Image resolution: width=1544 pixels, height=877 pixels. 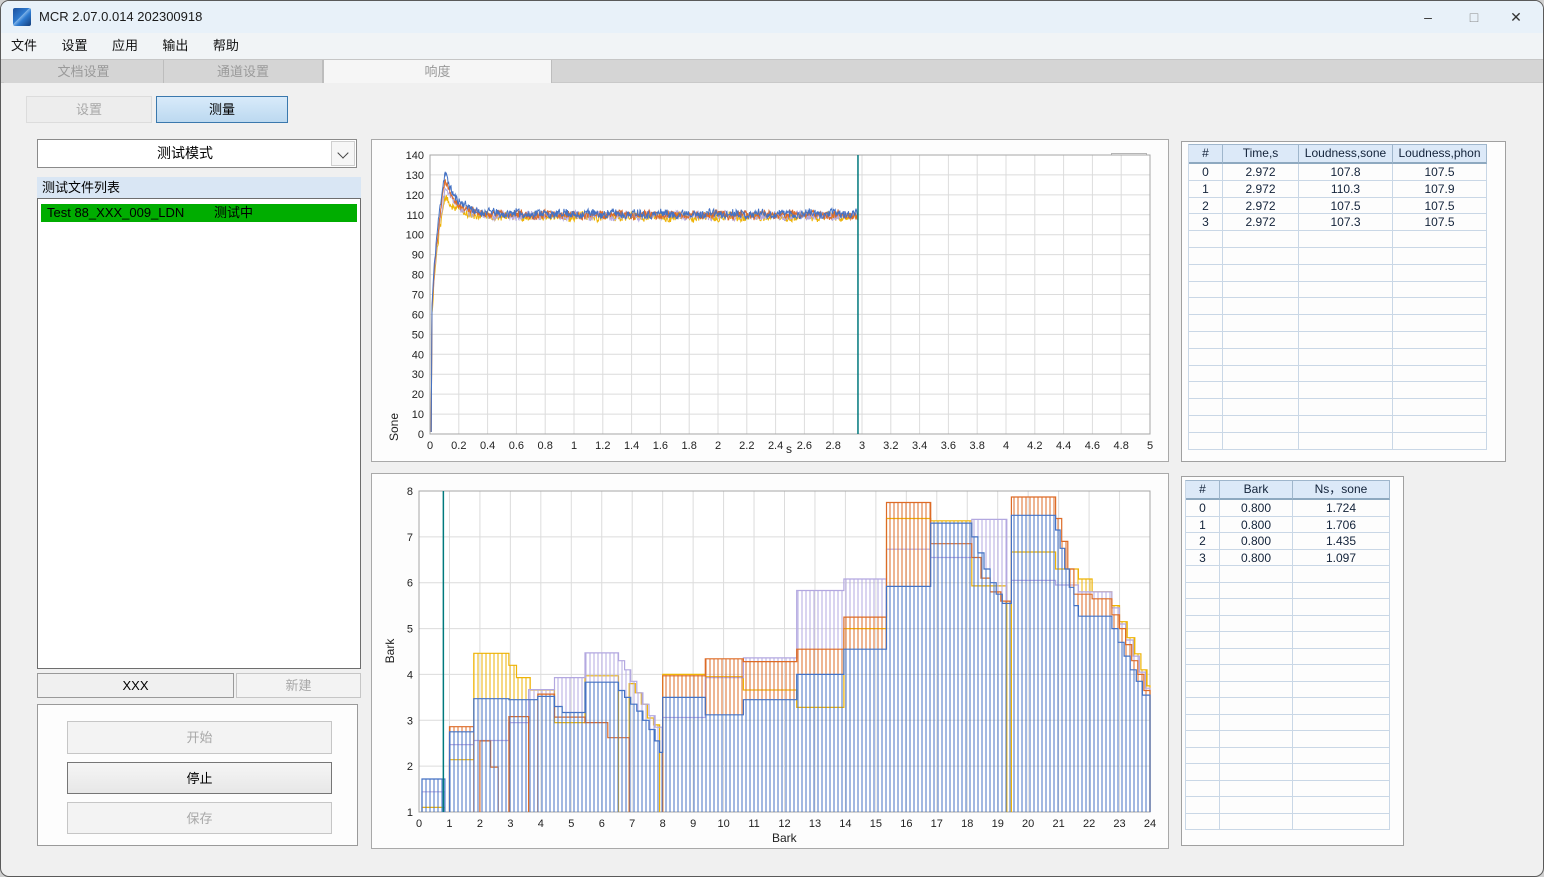 What do you see at coordinates (1338, 172) in the screenshot?
I see `table-row: 0 2.972 107.8 107.5` at bounding box center [1338, 172].